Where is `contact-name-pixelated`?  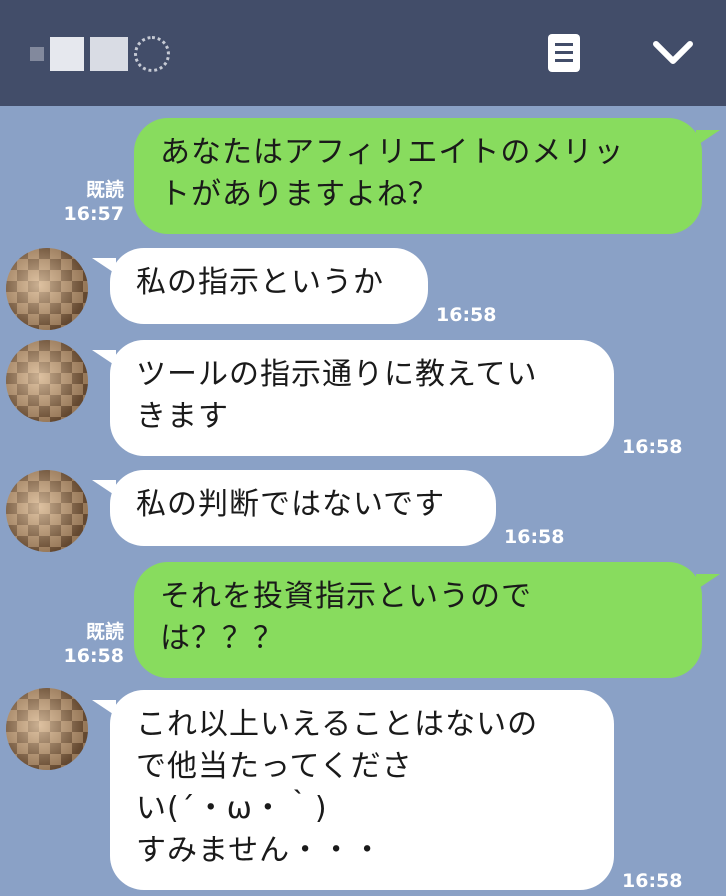 contact-name-pixelated is located at coordinates (100, 54).